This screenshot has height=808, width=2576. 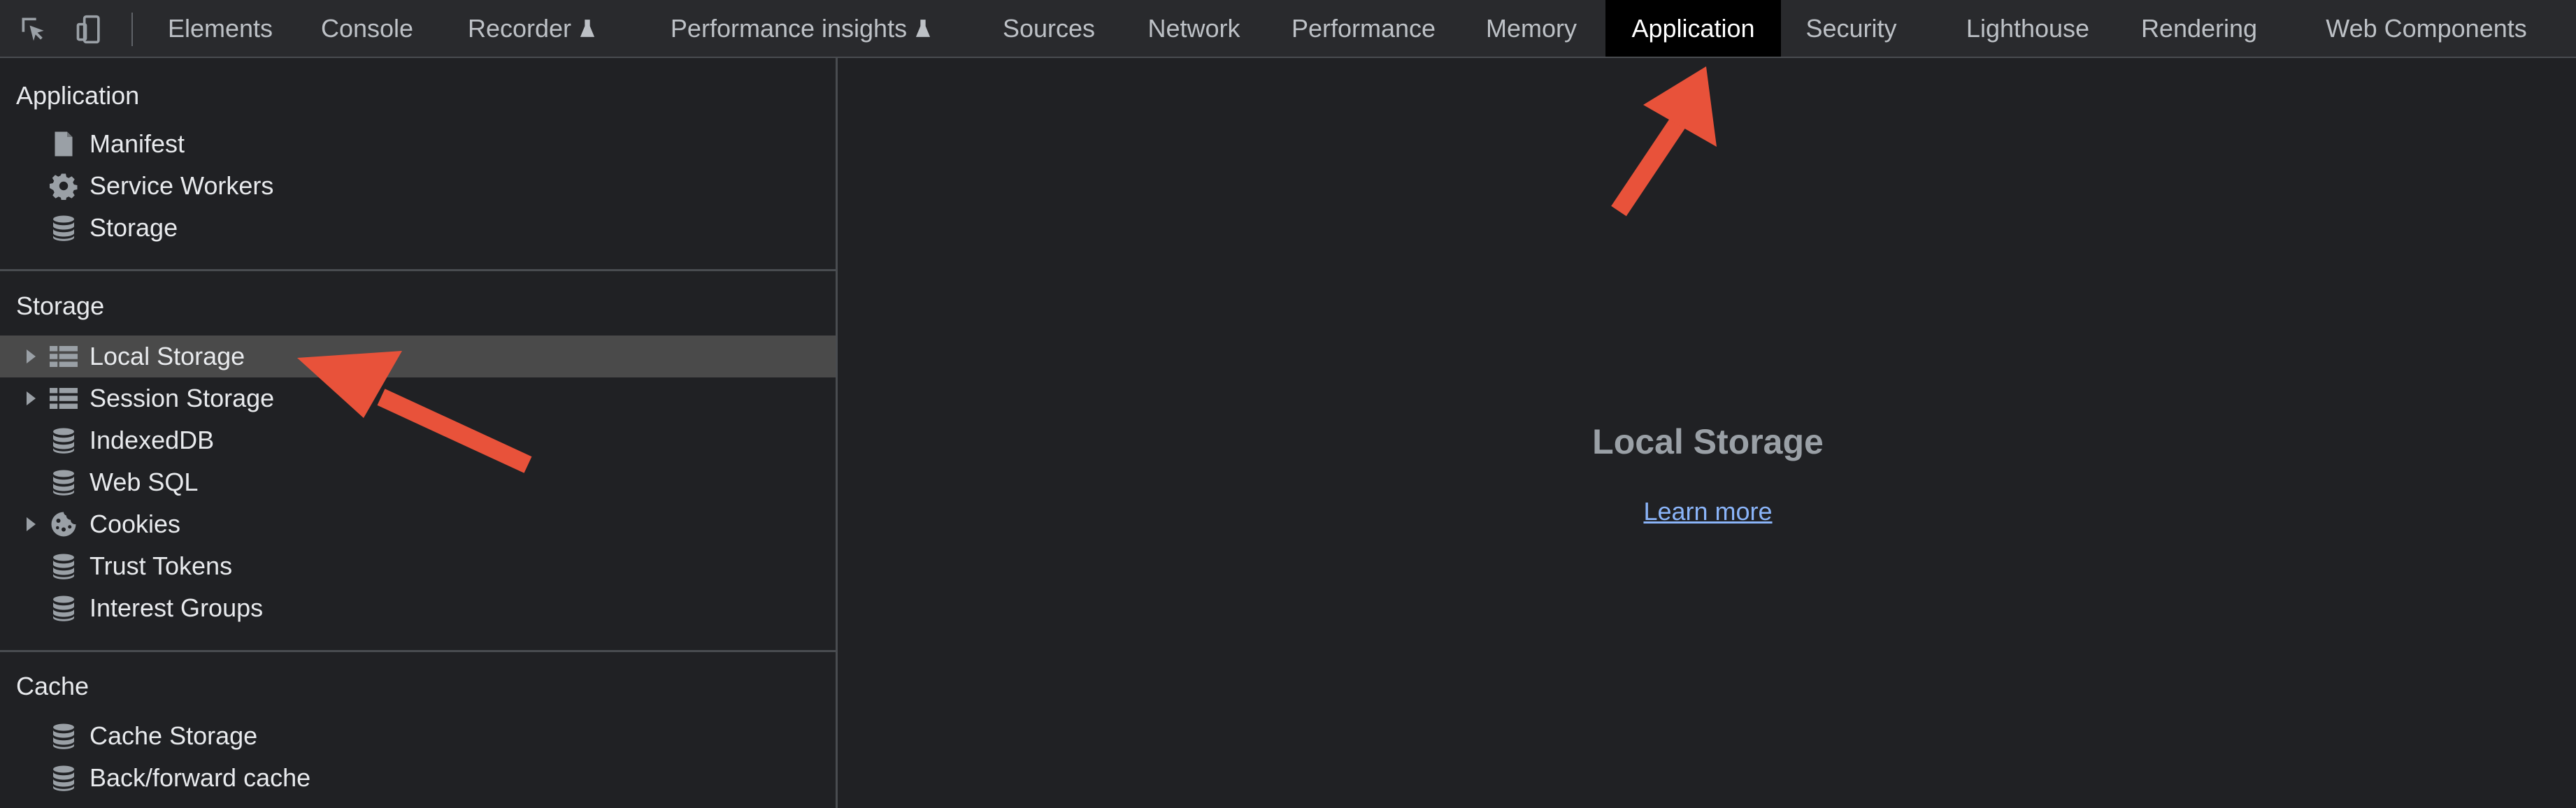 What do you see at coordinates (367, 28) in the screenshot?
I see `tab-console: Console` at bounding box center [367, 28].